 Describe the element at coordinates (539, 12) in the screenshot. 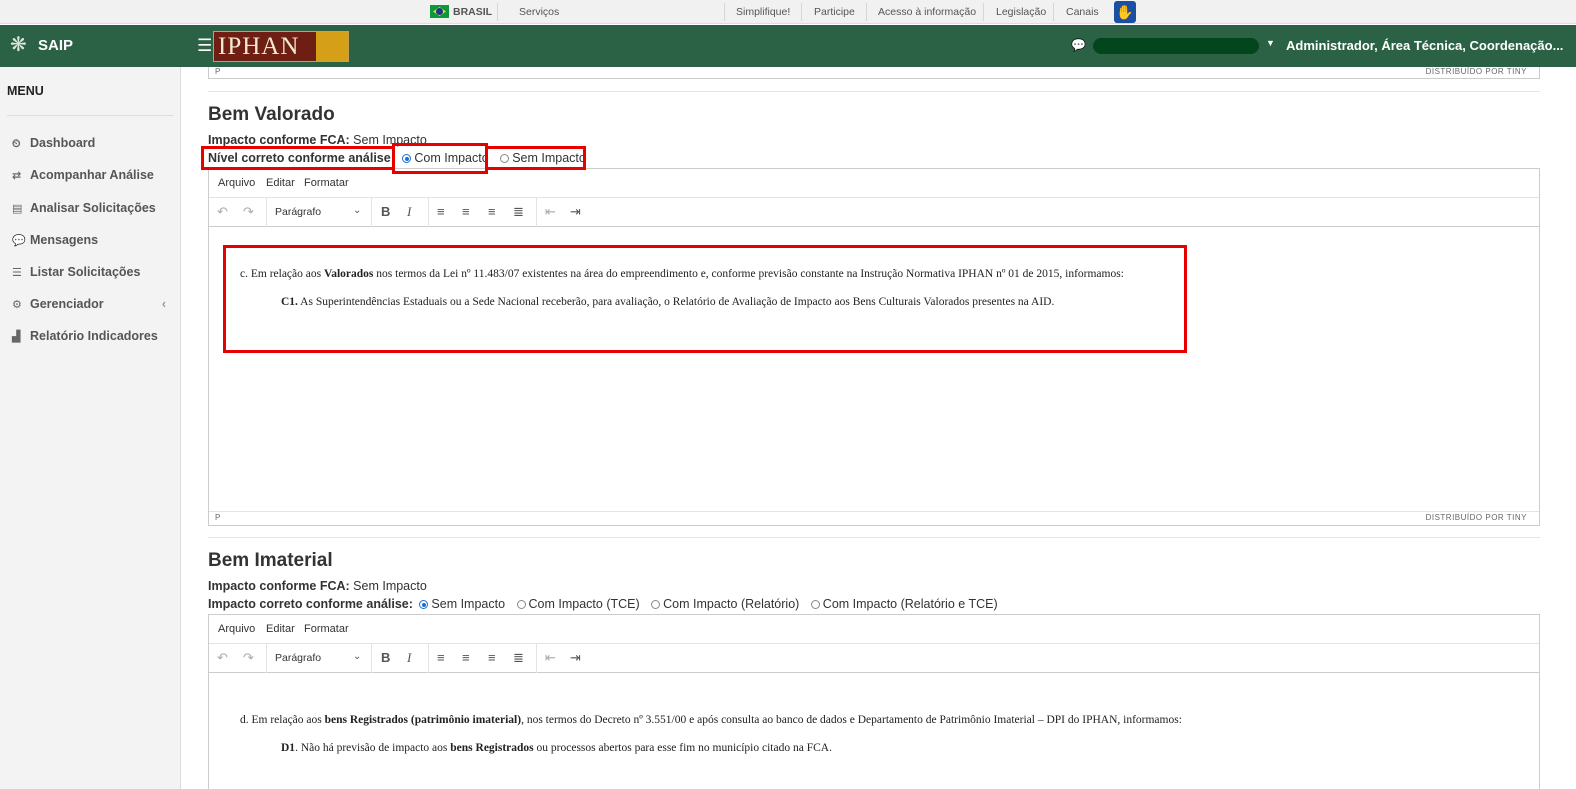

I see `gov-services-link: Serviços` at that location.